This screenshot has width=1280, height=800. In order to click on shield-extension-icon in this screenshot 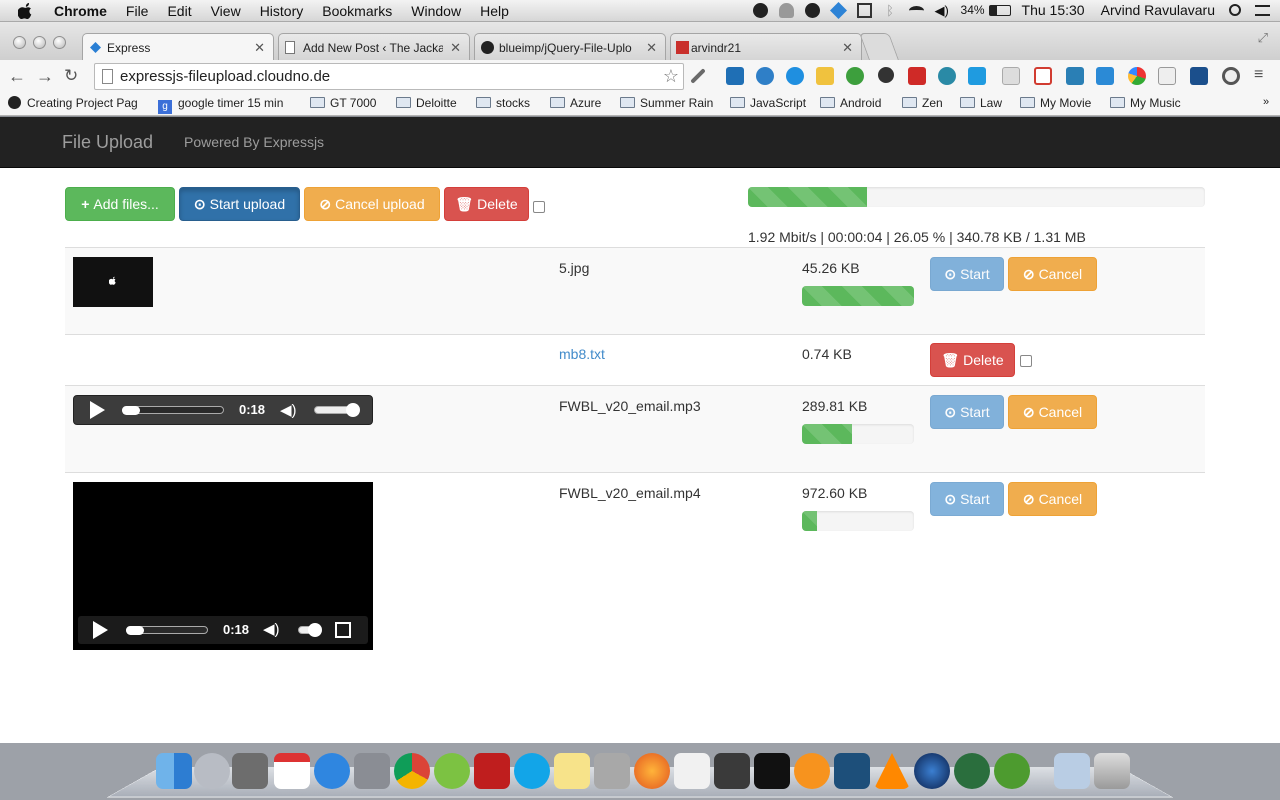, I will do `click(1011, 76)`.